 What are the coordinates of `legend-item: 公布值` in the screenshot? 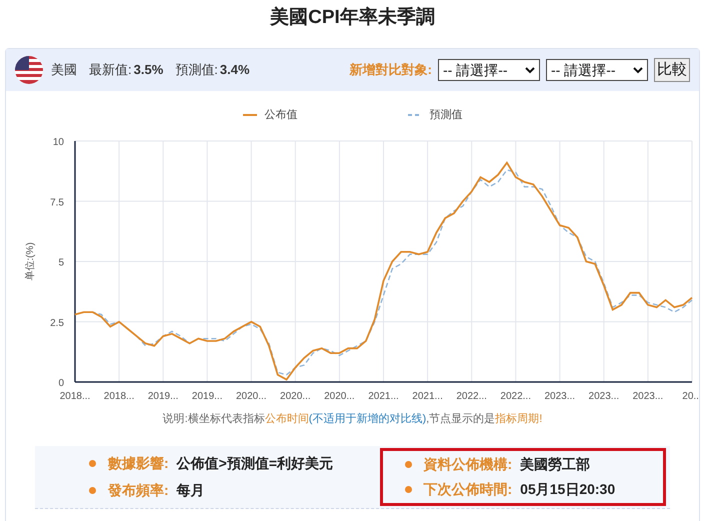 It's located at (270, 115).